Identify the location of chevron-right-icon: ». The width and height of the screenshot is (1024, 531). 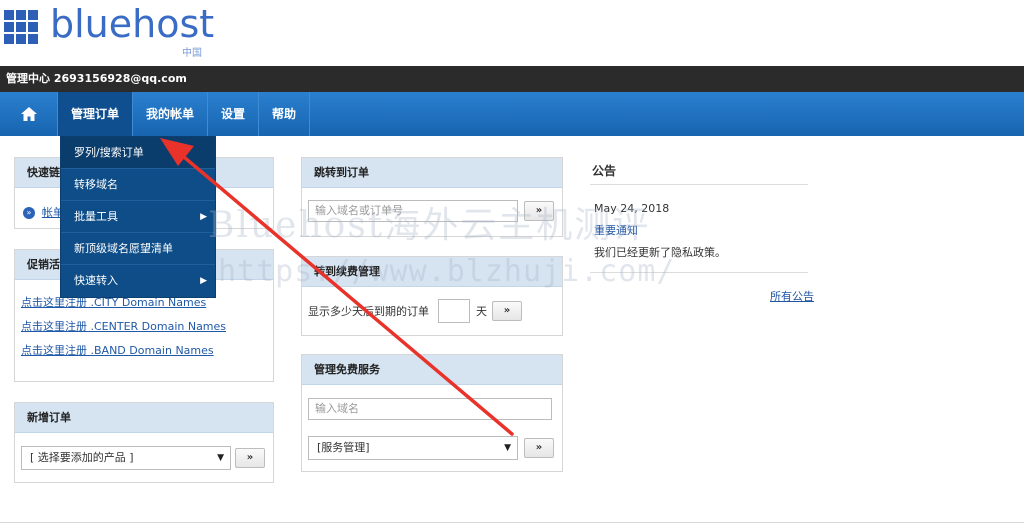
(29, 212).